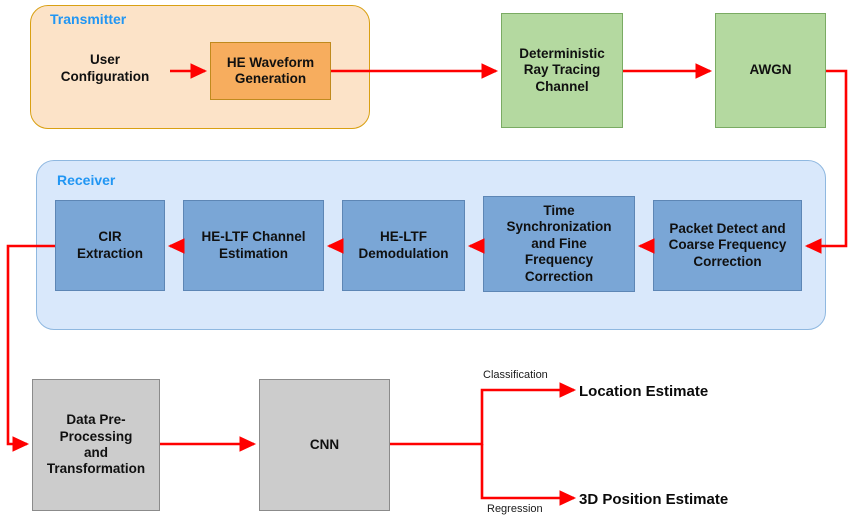 This screenshot has height=521, width=853. What do you see at coordinates (403, 245) in the screenshot?
I see `he-ltf-demodulation-block: HE-LTF Demodulation` at bounding box center [403, 245].